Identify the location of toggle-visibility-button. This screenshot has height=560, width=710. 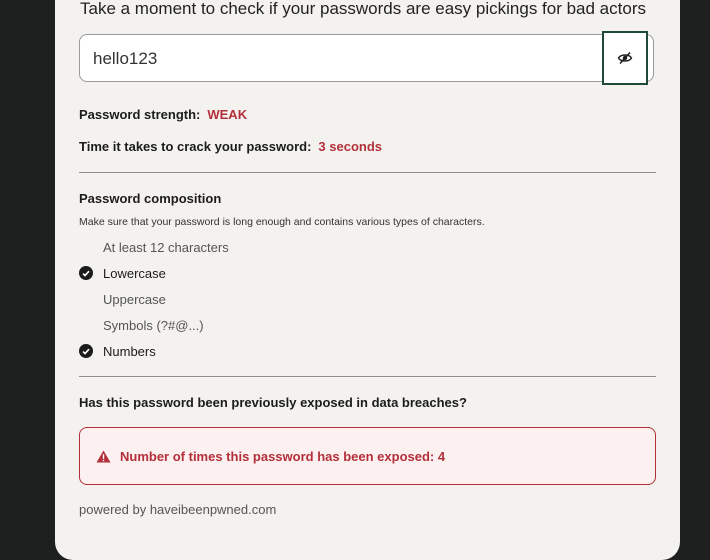
(625, 58).